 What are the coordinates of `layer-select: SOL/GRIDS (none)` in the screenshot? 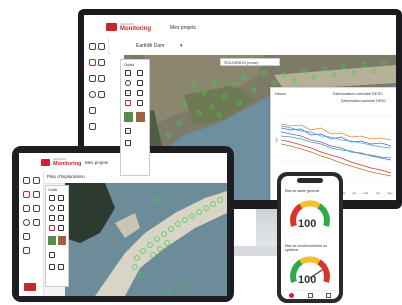 It's located at (250, 62).